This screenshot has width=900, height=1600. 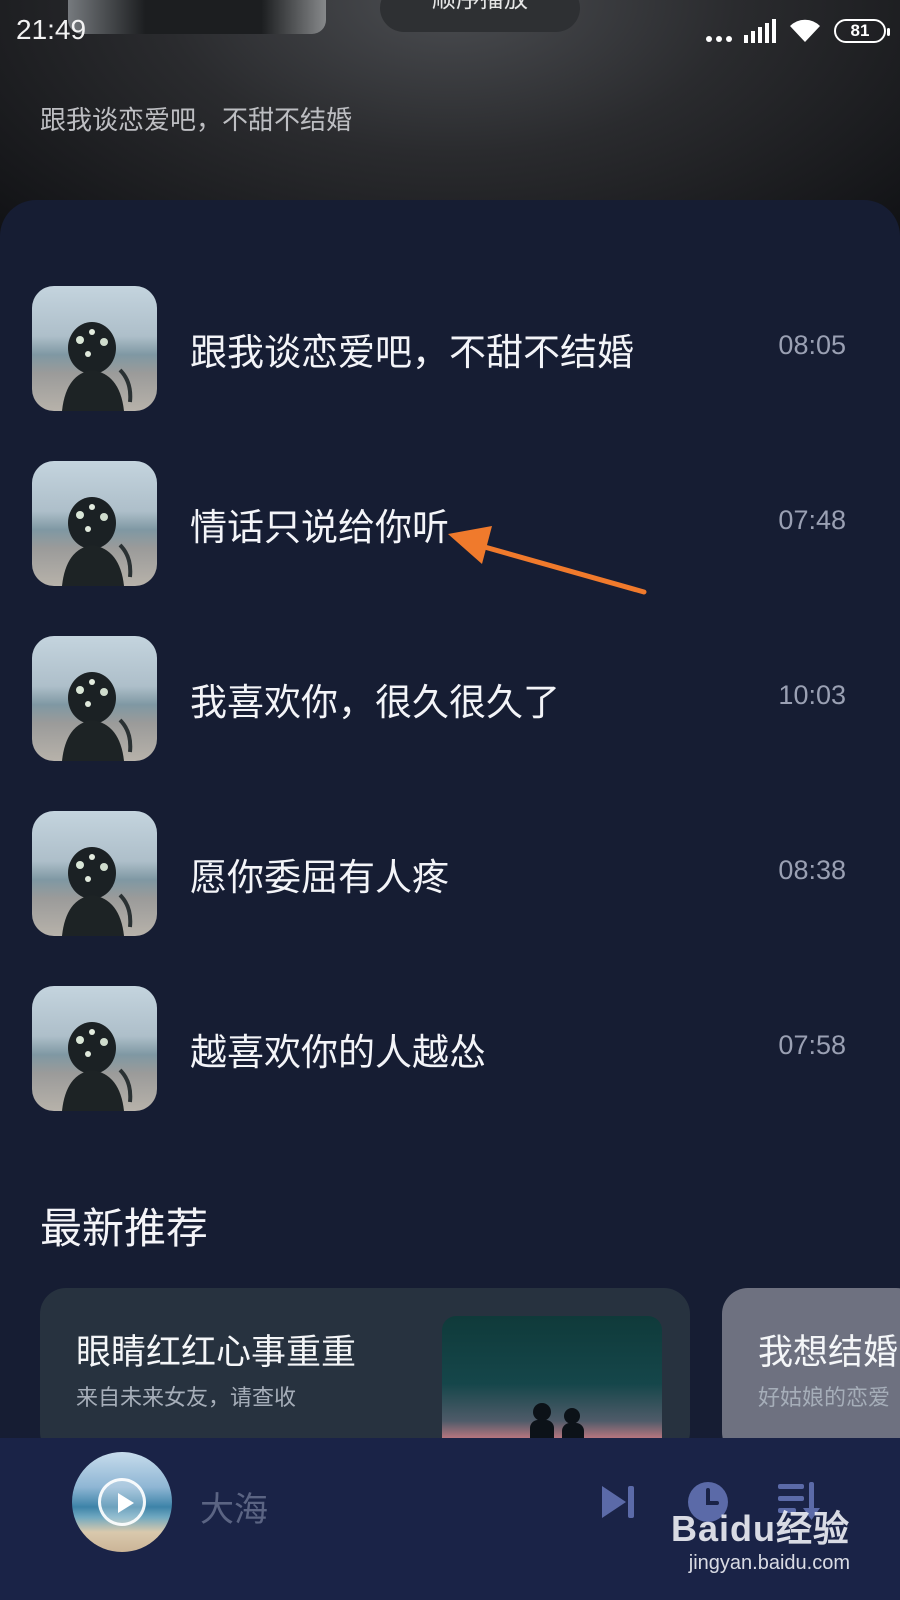 What do you see at coordinates (760, 31) in the screenshot?
I see `signal-icon` at bounding box center [760, 31].